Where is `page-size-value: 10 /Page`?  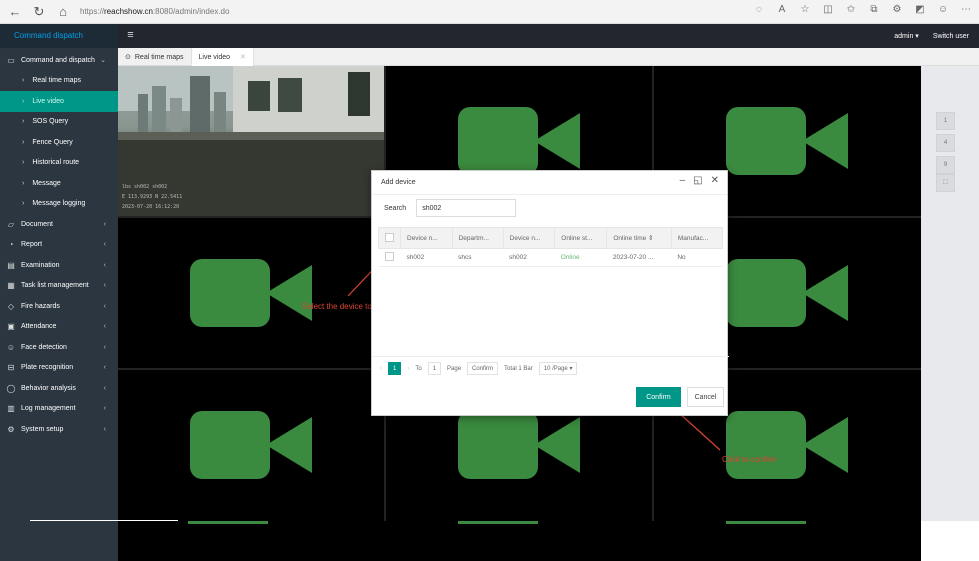 page-size-value: 10 /Page is located at coordinates (555, 368).